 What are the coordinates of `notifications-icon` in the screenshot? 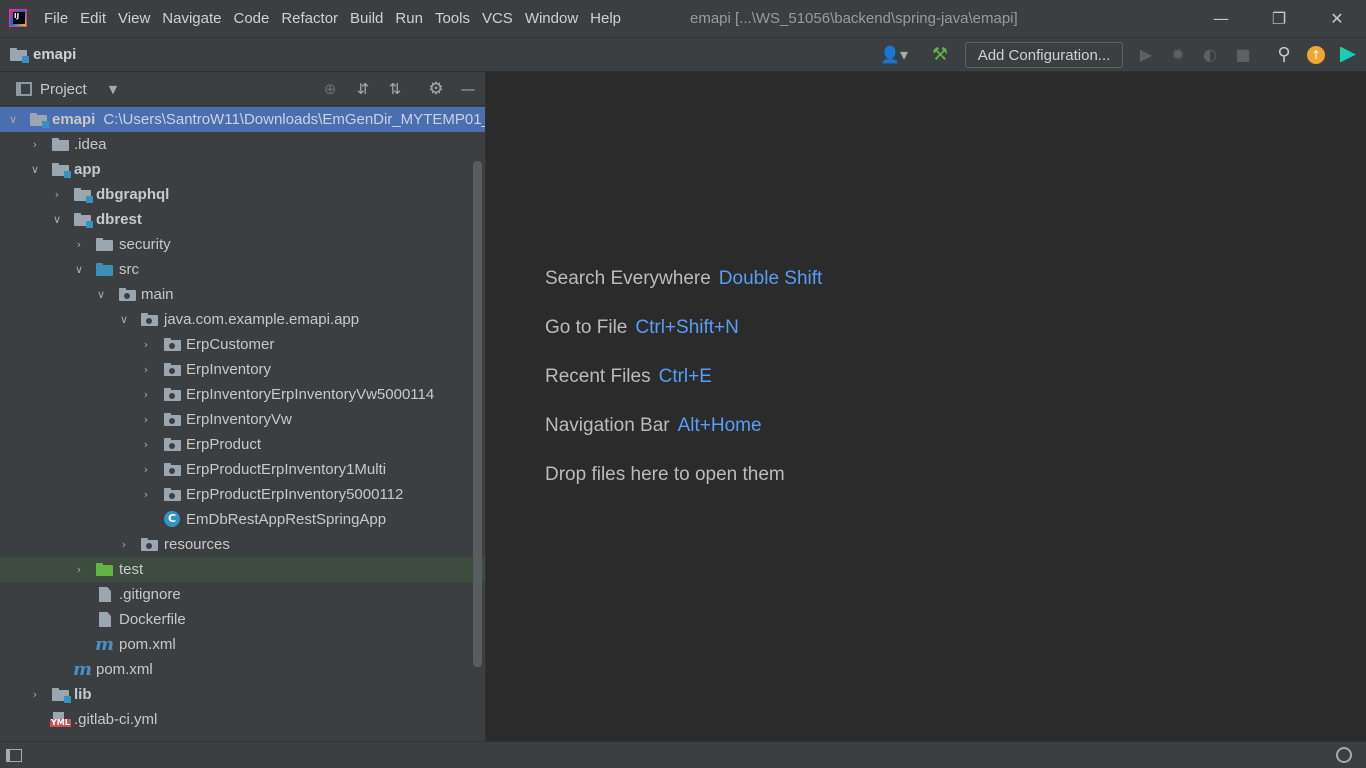 It's located at (1344, 755).